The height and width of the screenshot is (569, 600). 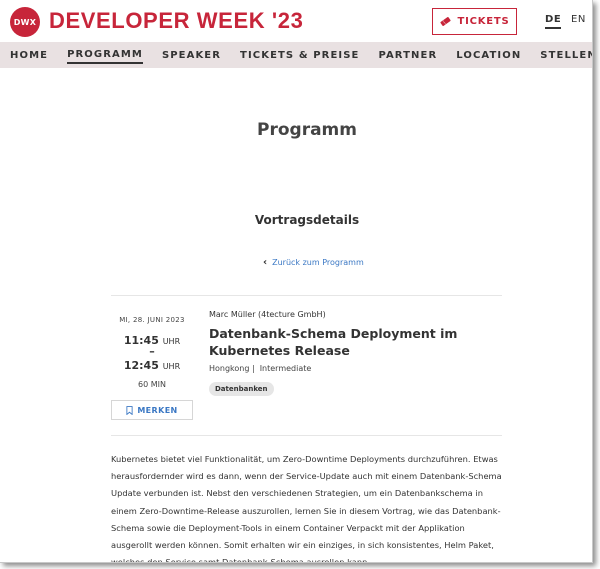 What do you see at coordinates (152, 320) in the screenshot?
I see `talk-date: MI, 28. JUNI 2023` at bounding box center [152, 320].